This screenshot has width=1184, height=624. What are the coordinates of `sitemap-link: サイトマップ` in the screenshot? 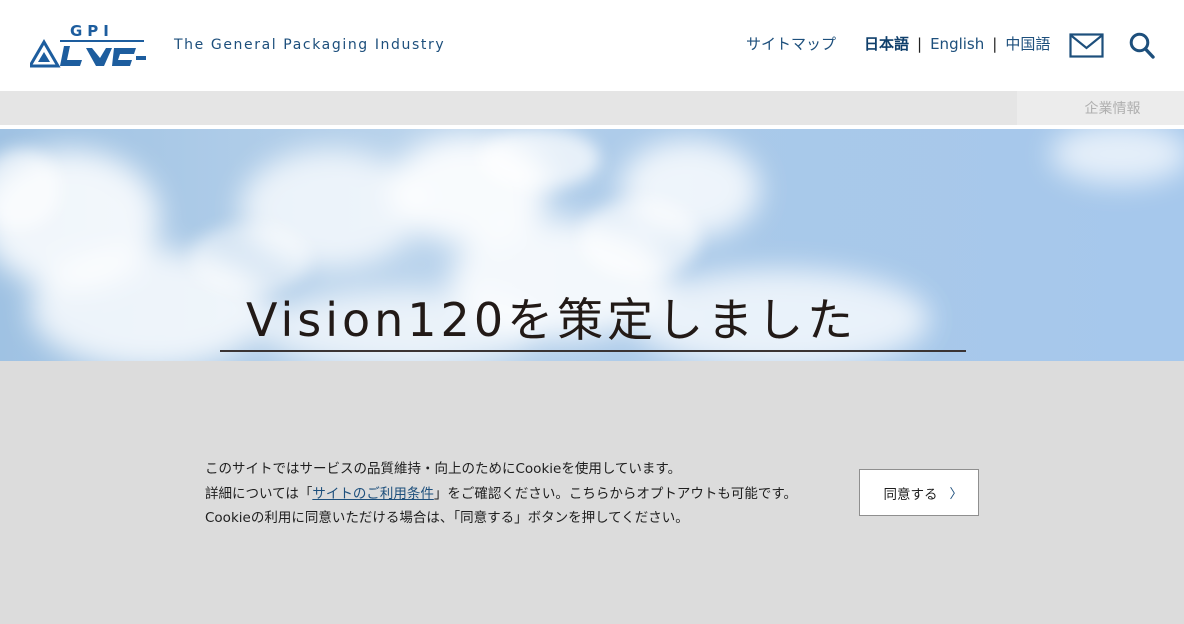 It's located at (791, 43).